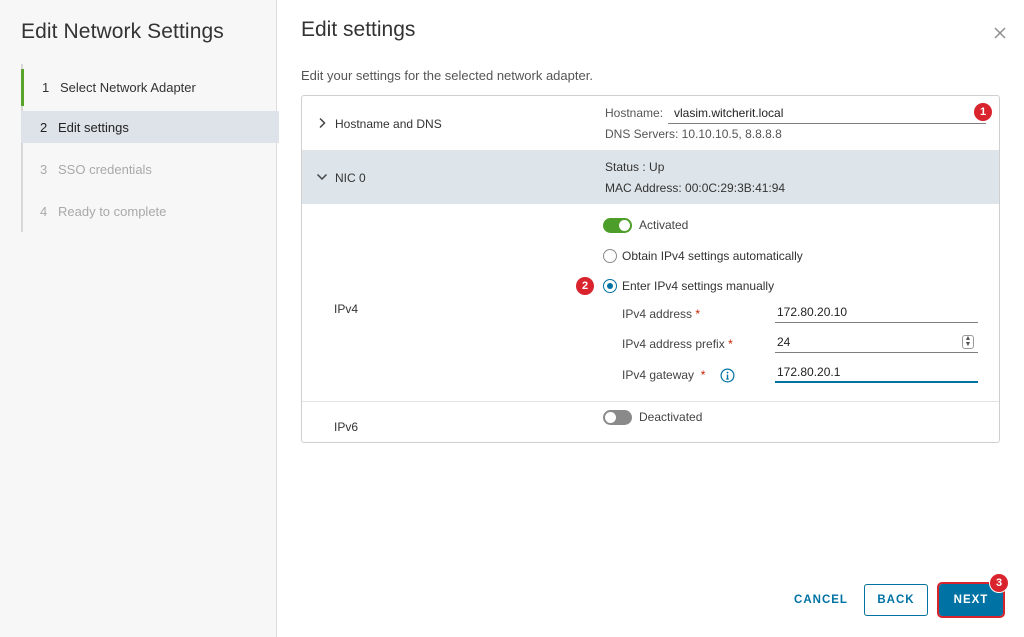  Describe the element at coordinates (712, 256) in the screenshot. I see `ipv4-auto-label: Obtain IPv4 settings automatically` at that location.